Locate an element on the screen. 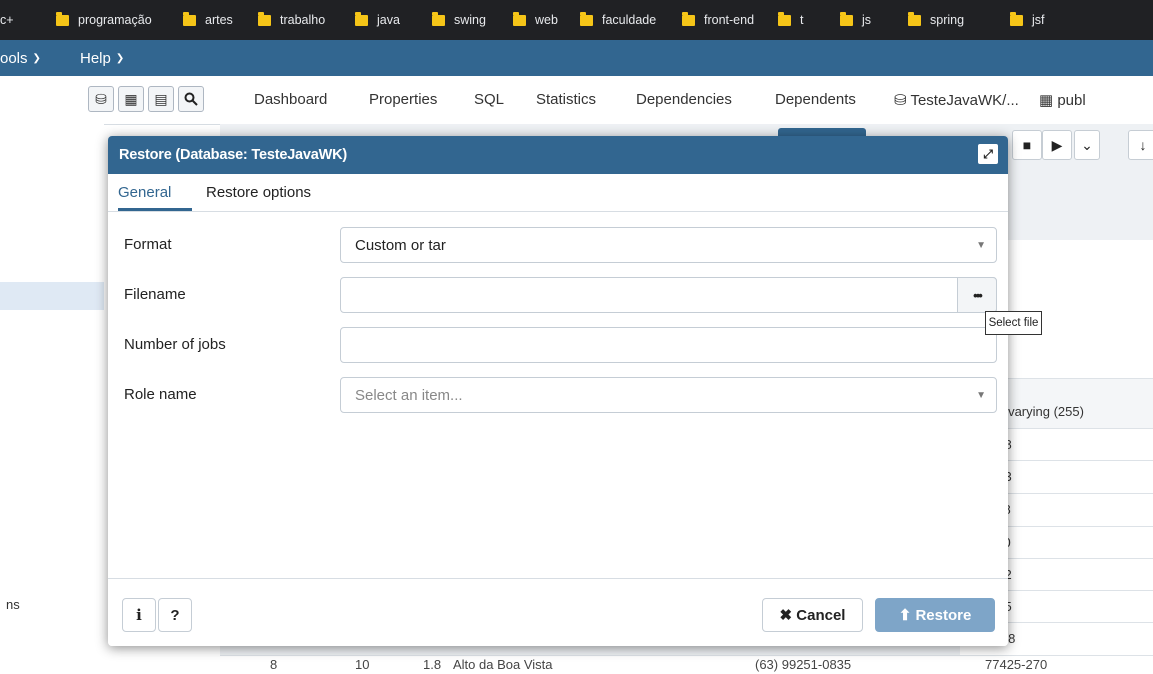 The height and width of the screenshot is (674, 1153). tab-sql: SQL is located at coordinates (489, 99).